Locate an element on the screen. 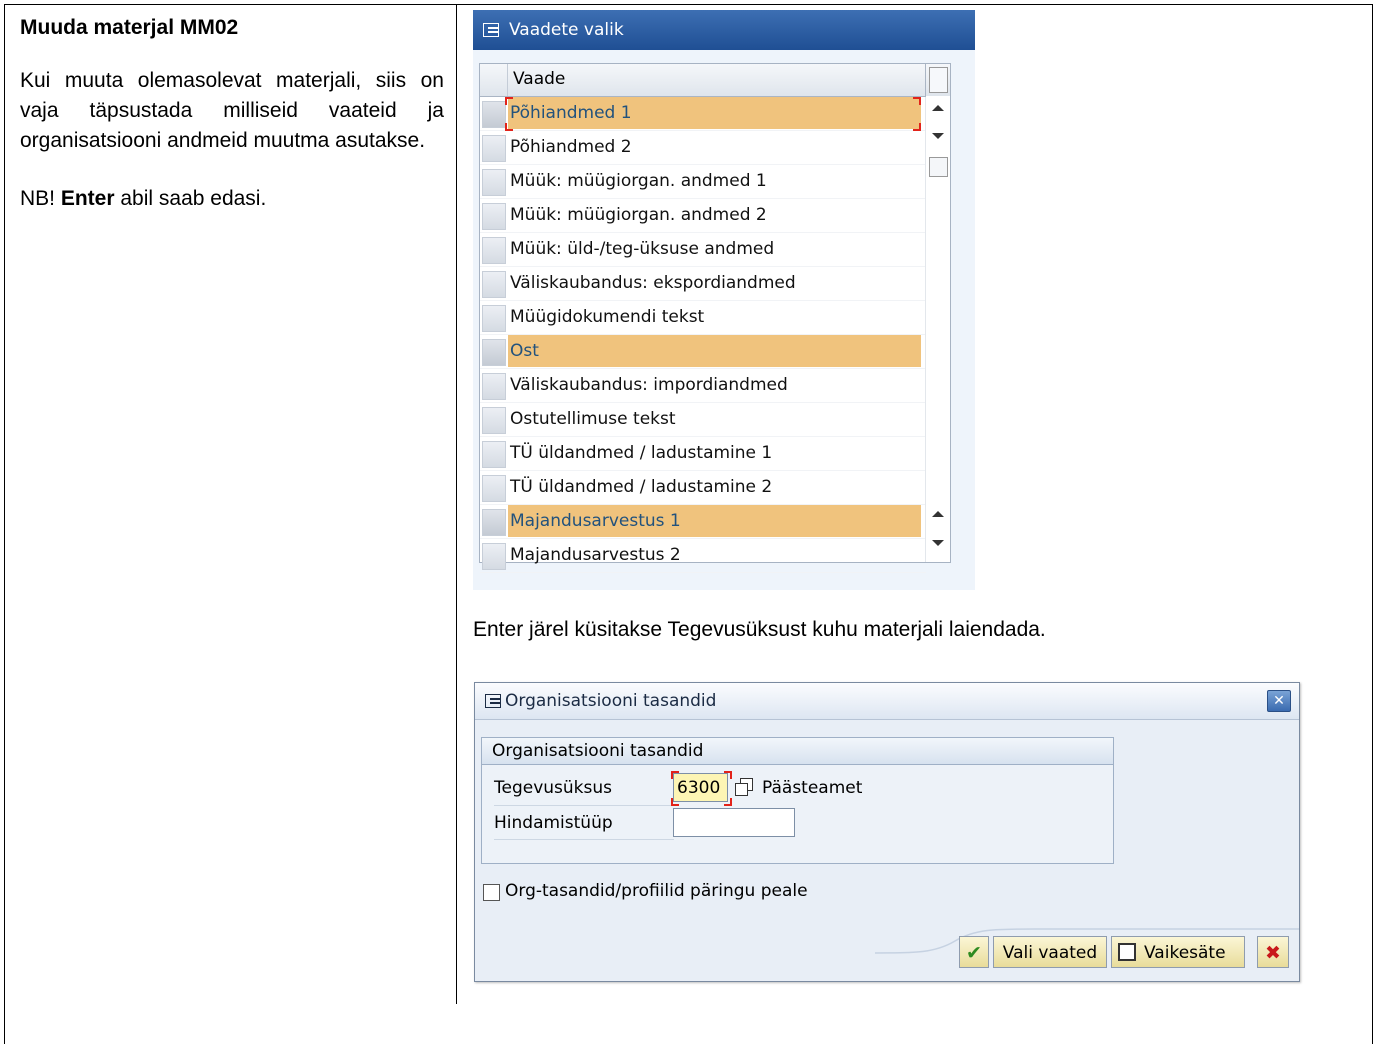  view-name-cell: Majandusarvestus 1 is located at coordinates (714, 521).